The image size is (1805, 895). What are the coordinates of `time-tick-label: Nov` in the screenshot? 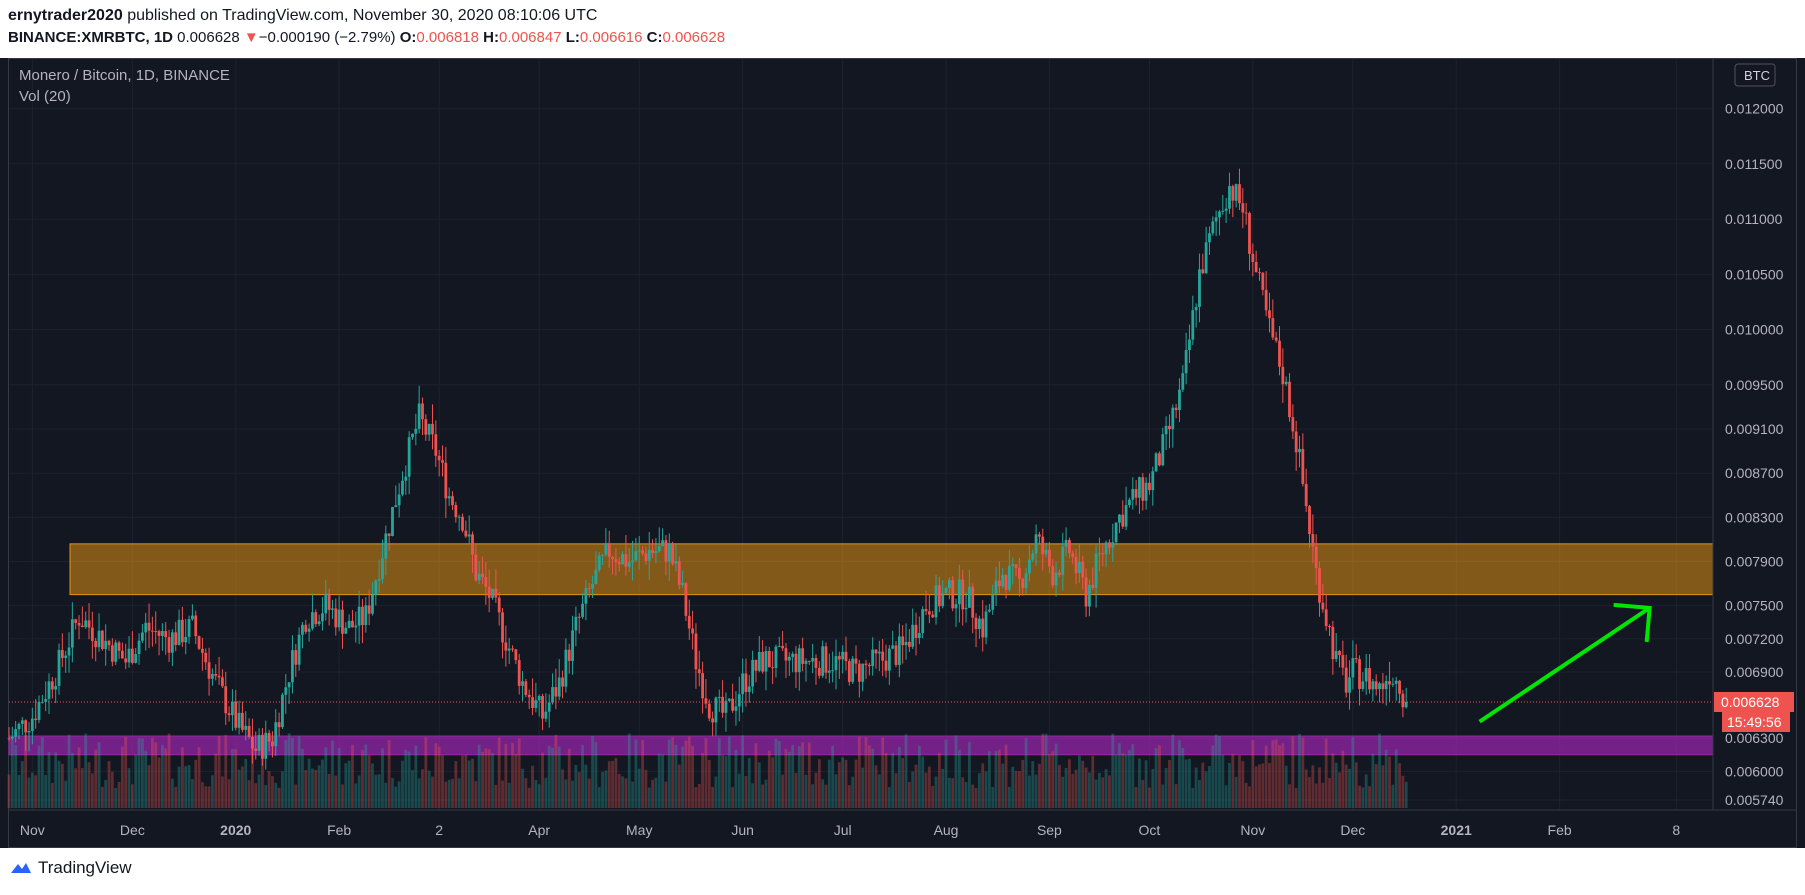 It's located at (32, 830).